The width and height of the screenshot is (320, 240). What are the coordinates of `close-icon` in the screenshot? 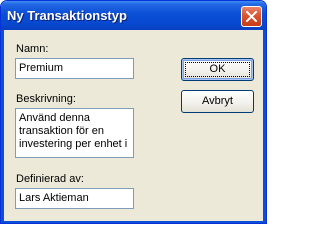 It's located at (251, 16).